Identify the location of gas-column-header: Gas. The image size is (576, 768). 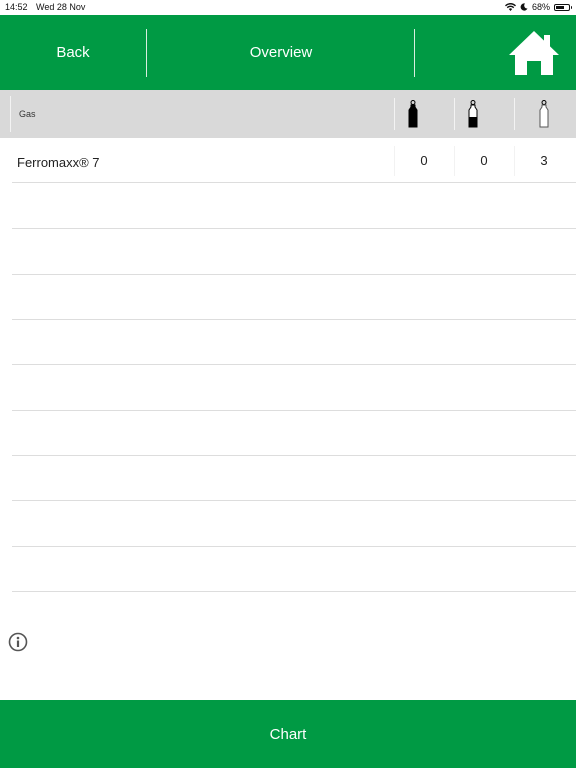
(27, 114).